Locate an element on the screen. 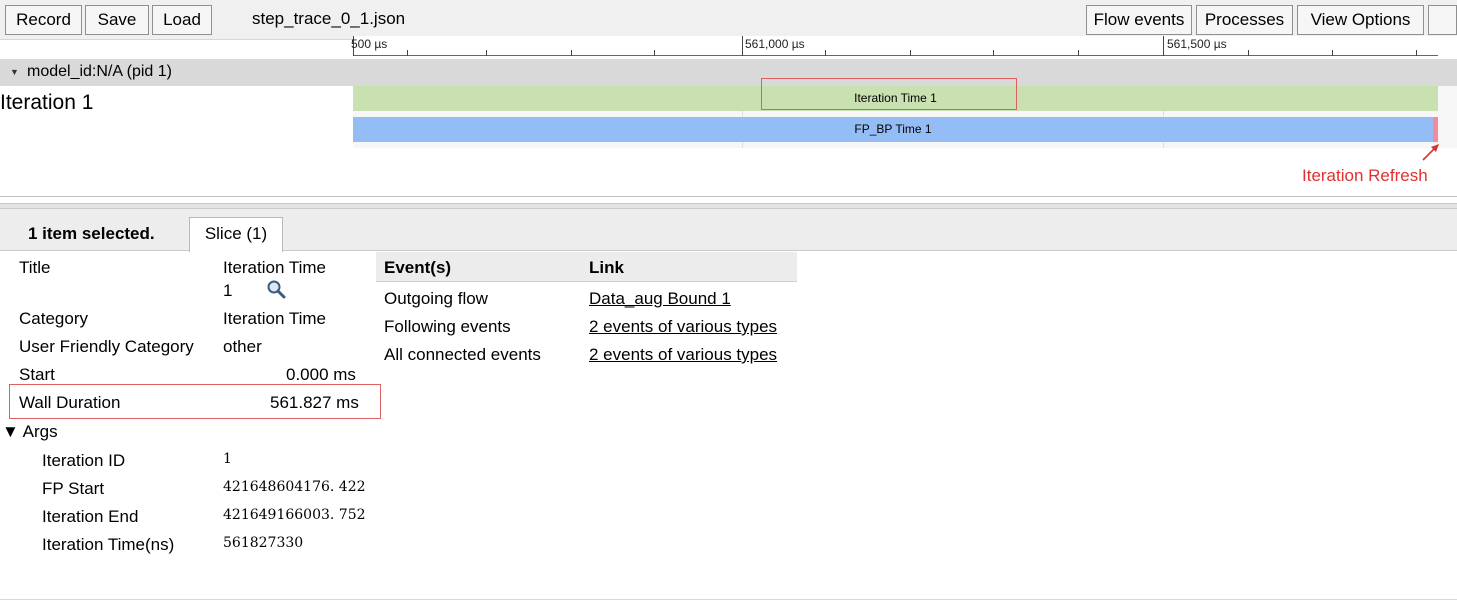 The image size is (1457, 601). process-label: model_id:N/A (pid 1) is located at coordinates (99, 71).